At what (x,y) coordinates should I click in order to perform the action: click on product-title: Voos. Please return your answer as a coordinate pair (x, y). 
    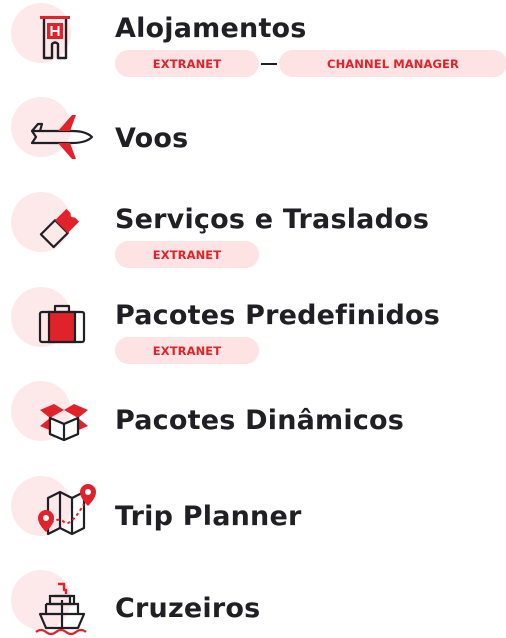
    Looking at the image, I should click on (152, 138).